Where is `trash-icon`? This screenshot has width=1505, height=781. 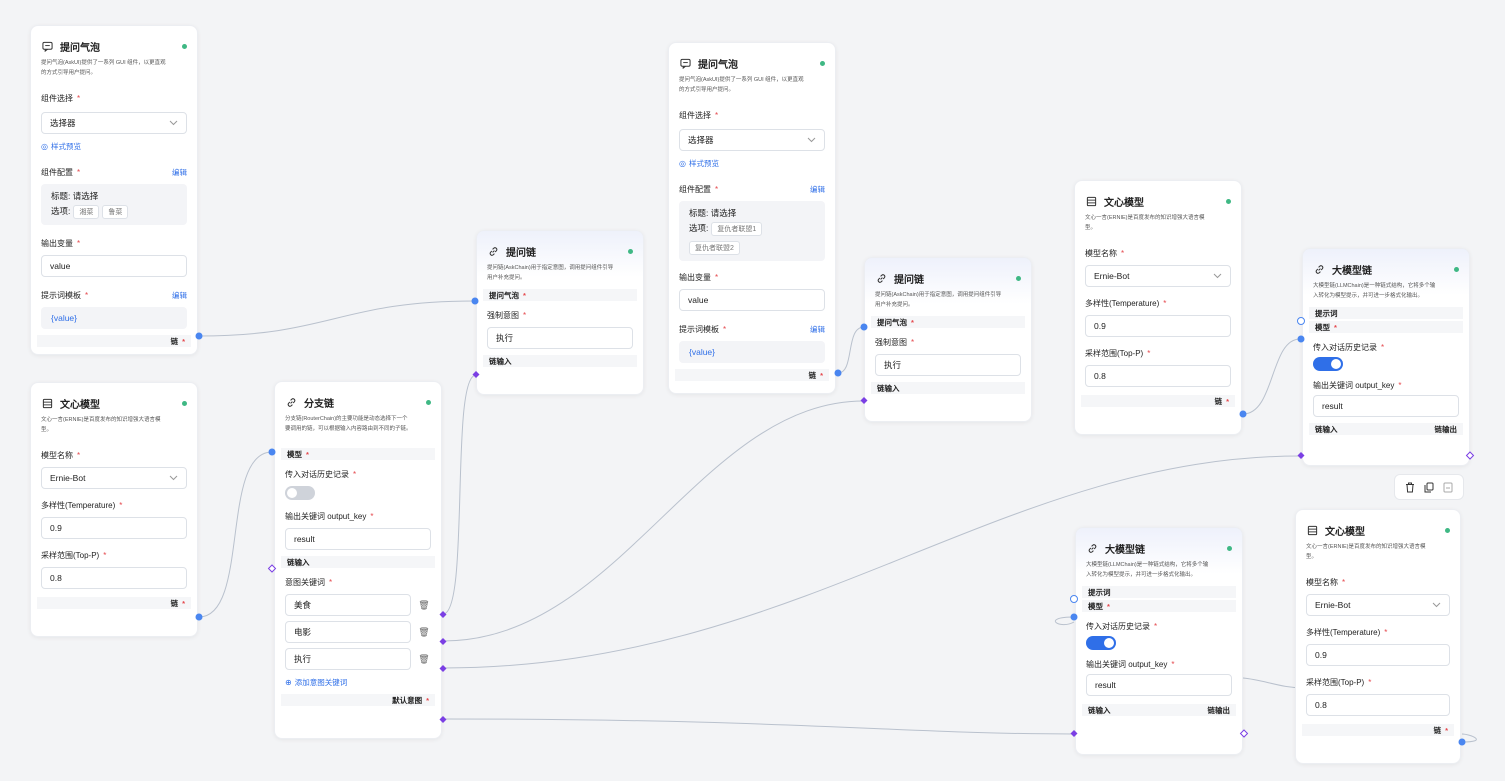 trash-icon is located at coordinates (1410, 487).